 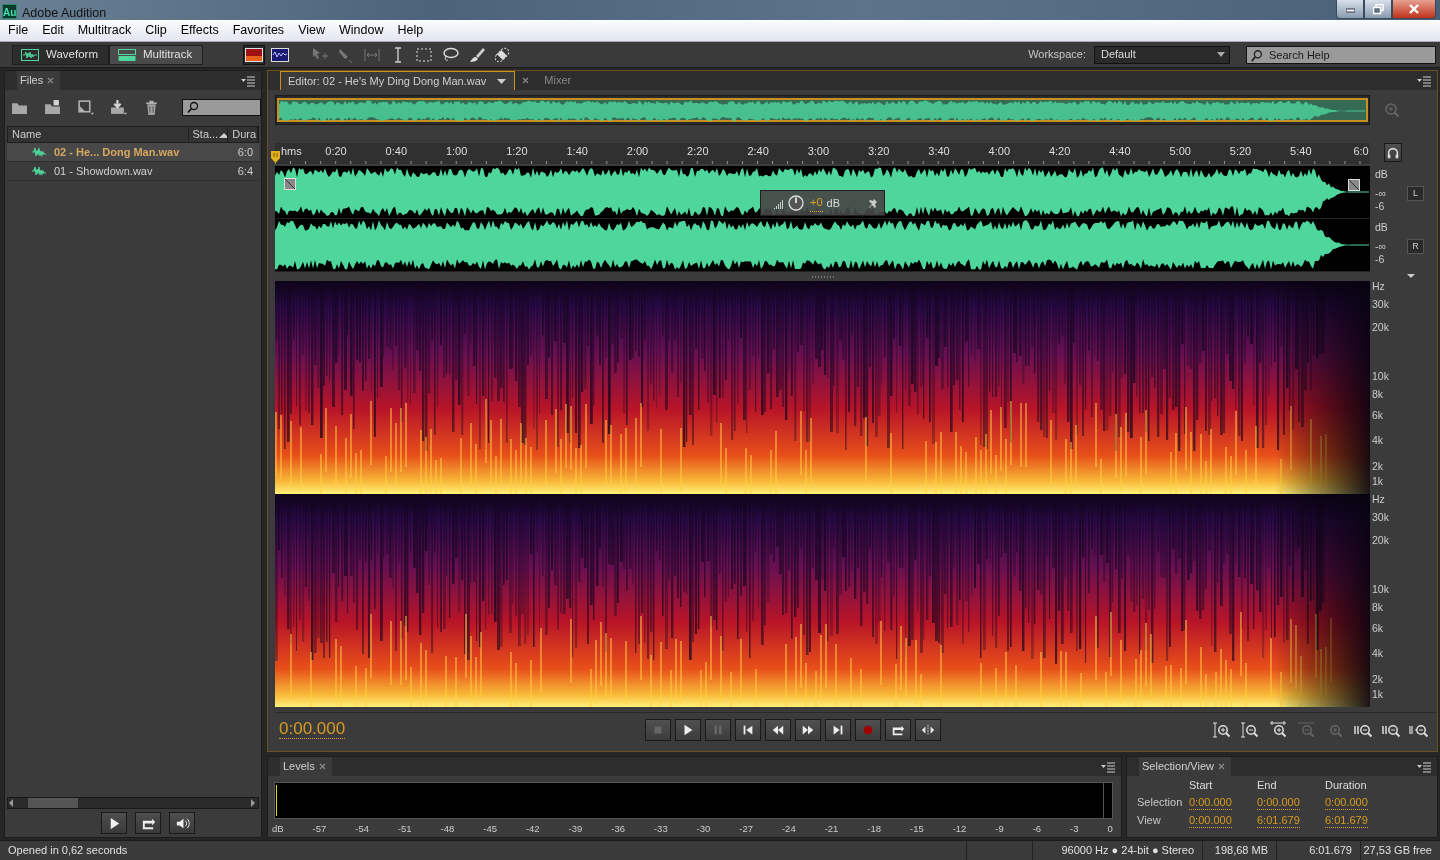 What do you see at coordinates (259, 30) in the screenshot?
I see `menu-item: Favorites` at bounding box center [259, 30].